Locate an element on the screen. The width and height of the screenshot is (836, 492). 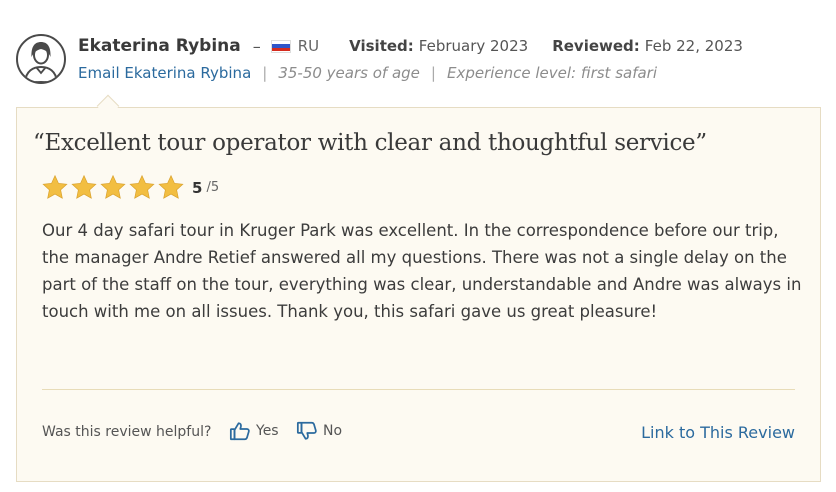
thumbs-down-icon is located at coordinates (306, 430).